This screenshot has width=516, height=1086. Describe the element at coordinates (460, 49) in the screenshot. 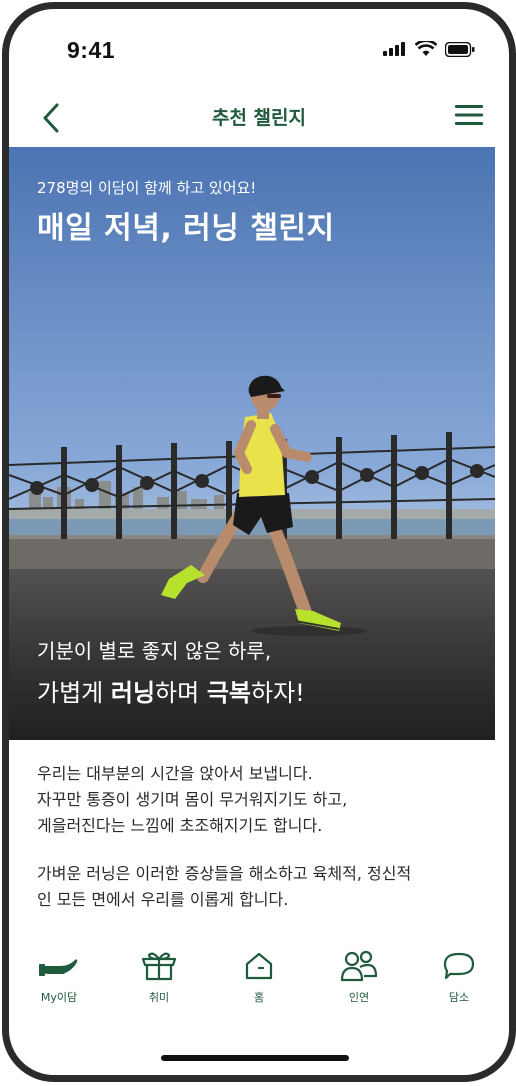

I see `battery-icon` at that location.